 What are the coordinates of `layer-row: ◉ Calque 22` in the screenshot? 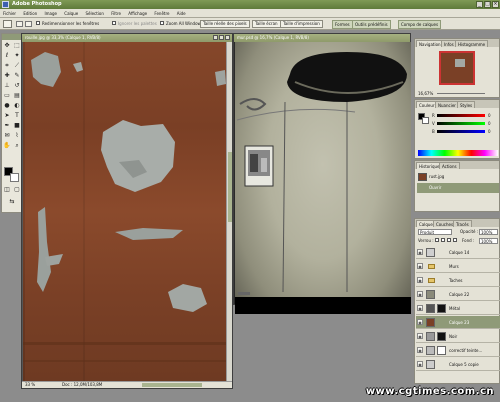 It's located at (458, 294).